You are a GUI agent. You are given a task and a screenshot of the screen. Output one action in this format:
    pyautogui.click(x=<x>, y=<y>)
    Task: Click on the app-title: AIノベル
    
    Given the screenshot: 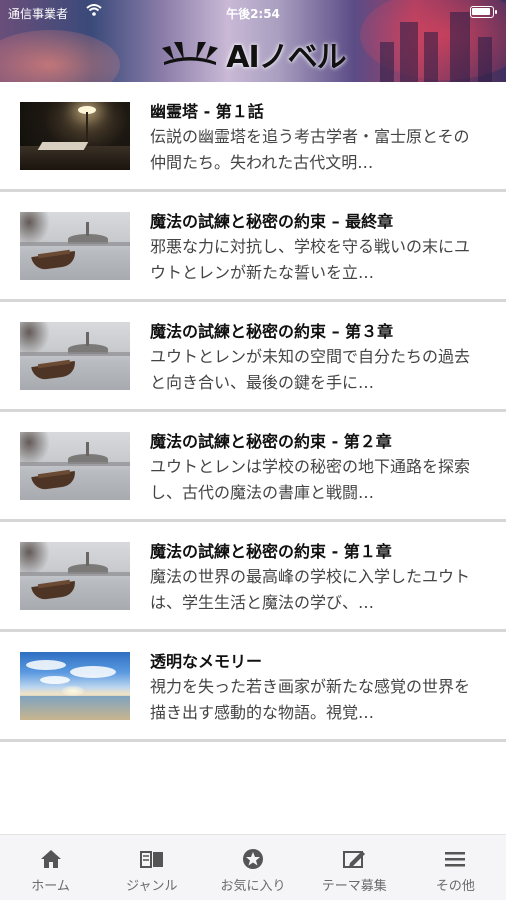 What is the action you would take?
    pyautogui.click(x=286, y=57)
    